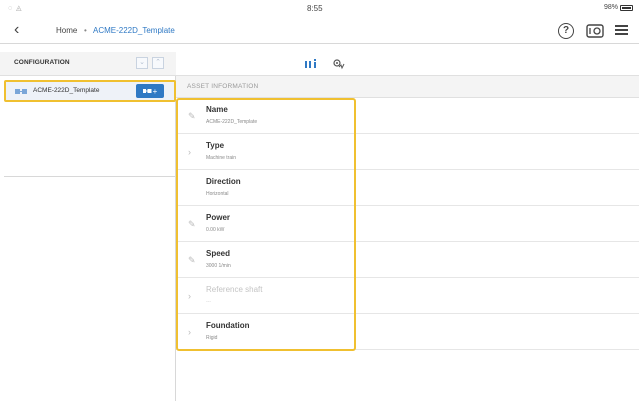 Image resolution: width=639 pixels, height=401 pixels. I want to click on device-icon, so click(595, 31).